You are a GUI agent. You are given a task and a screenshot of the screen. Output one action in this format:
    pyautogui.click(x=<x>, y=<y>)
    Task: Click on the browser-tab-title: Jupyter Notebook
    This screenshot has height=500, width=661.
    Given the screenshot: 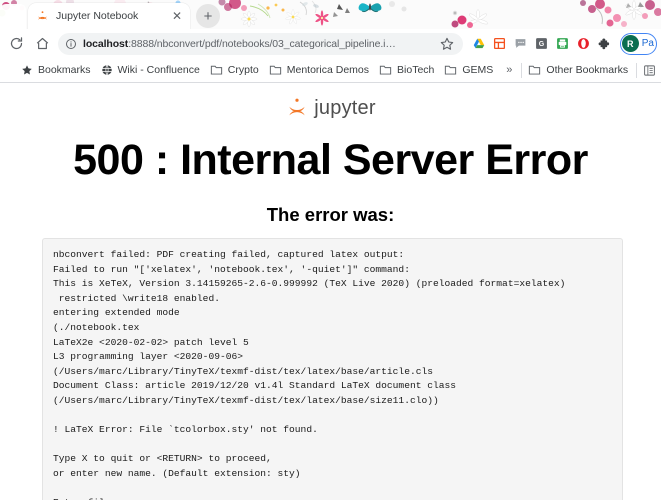 What is the action you would take?
    pyautogui.click(x=97, y=16)
    